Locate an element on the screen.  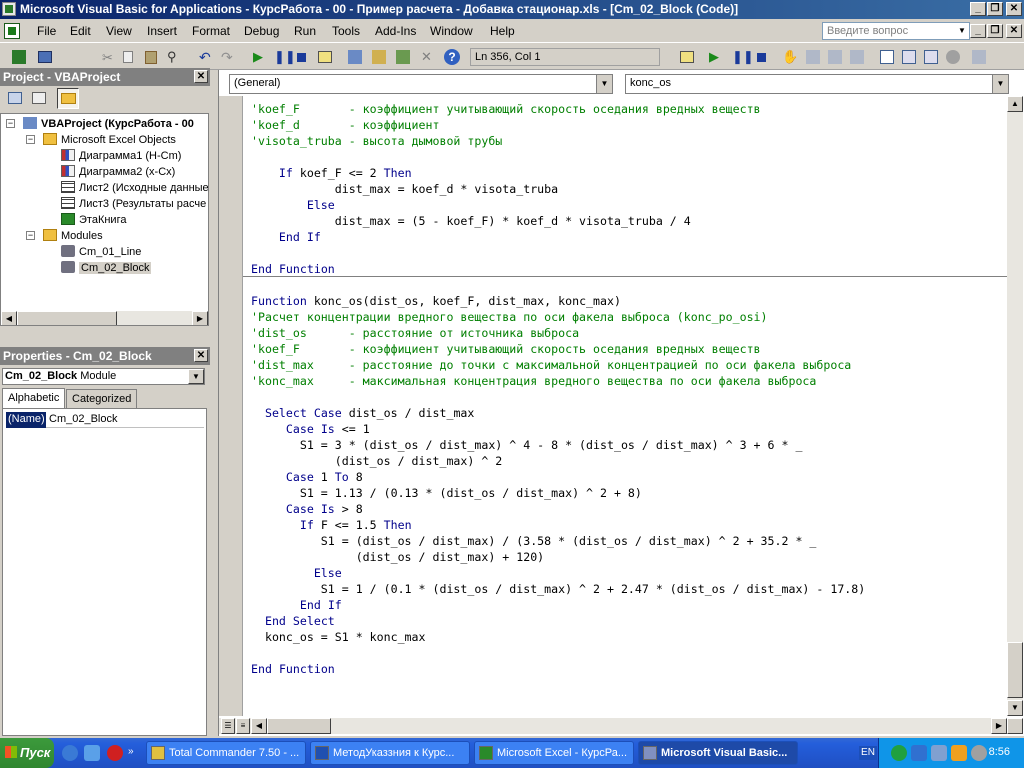
object-browser-icon is located at coordinates (403, 57).